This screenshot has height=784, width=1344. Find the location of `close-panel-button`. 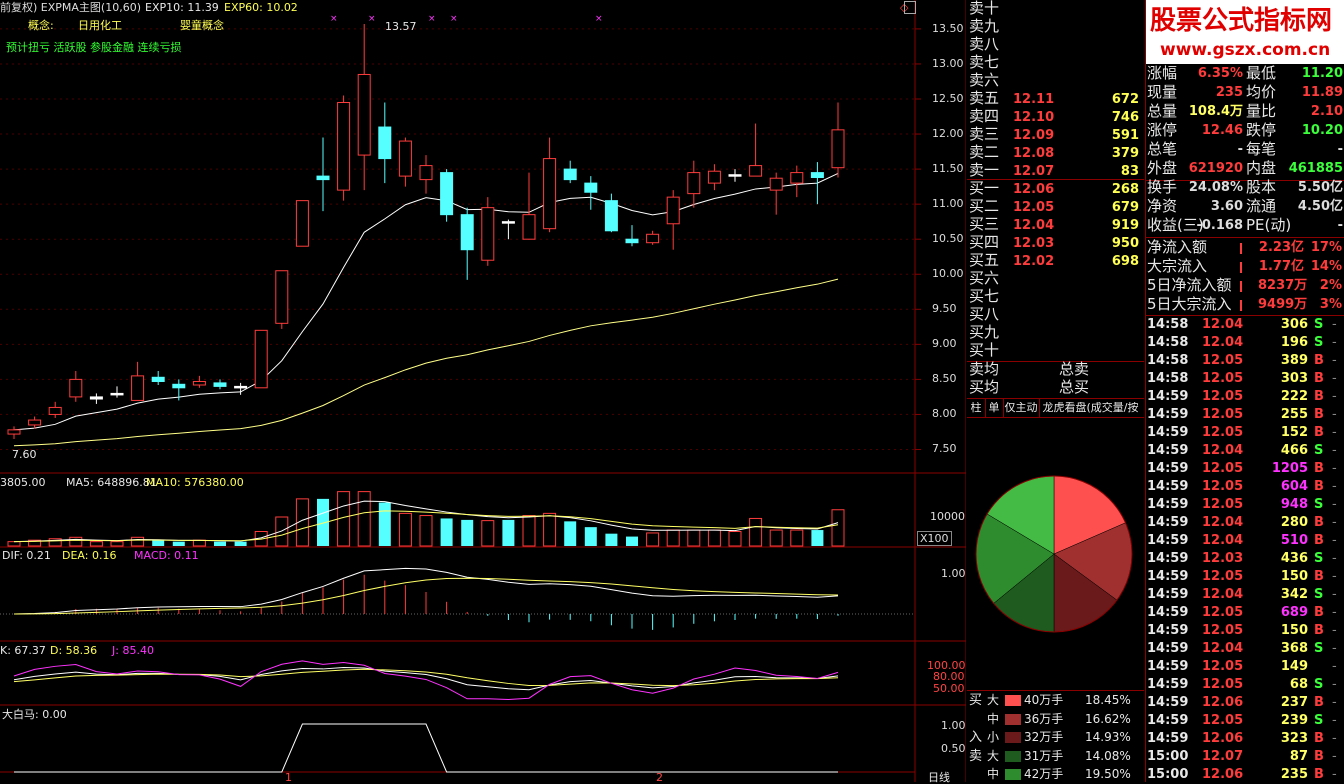

close-panel-button is located at coordinates (910, 7).